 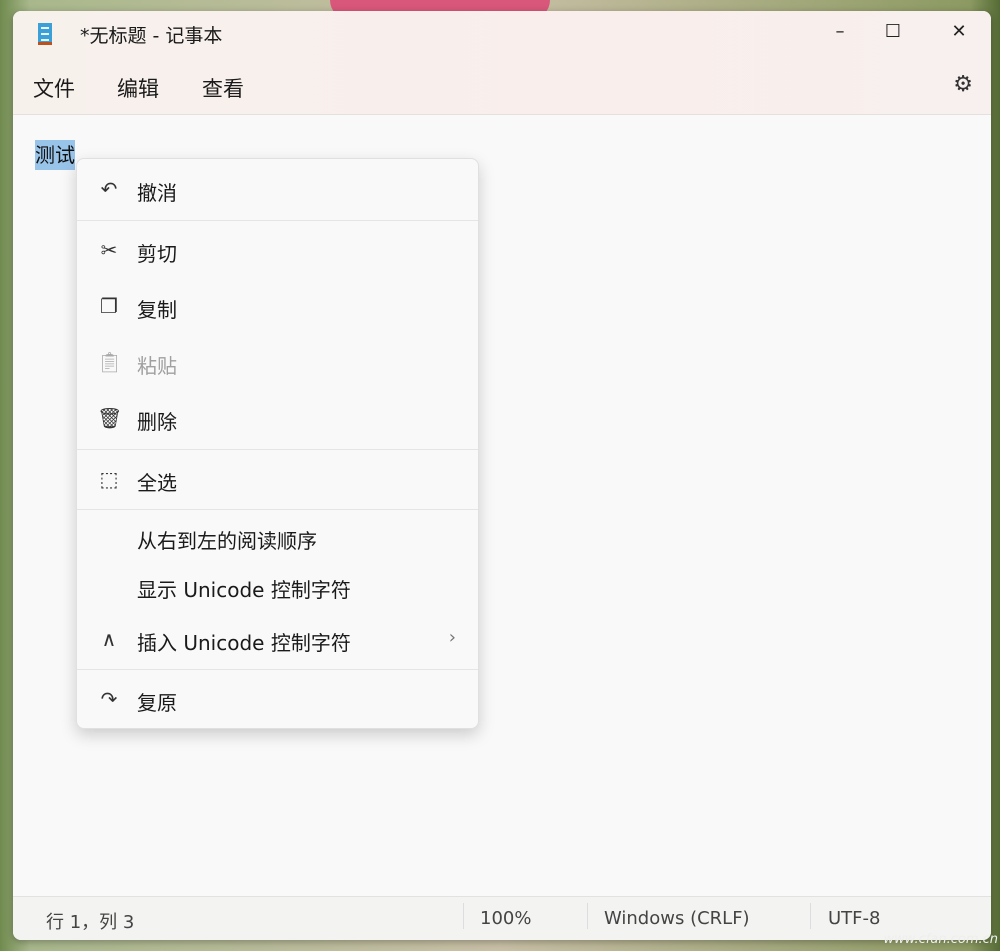 What do you see at coordinates (157, 193) in the screenshot?
I see `label: 撤消` at bounding box center [157, 193].